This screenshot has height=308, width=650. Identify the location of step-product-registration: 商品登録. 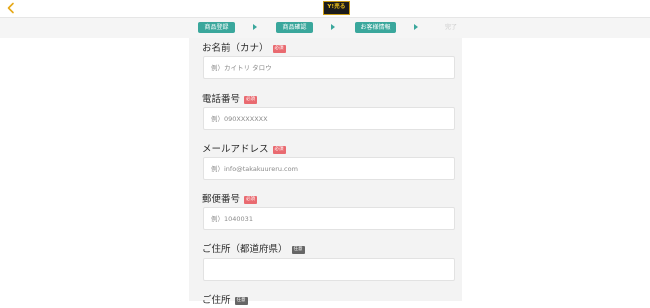
(216, 27).